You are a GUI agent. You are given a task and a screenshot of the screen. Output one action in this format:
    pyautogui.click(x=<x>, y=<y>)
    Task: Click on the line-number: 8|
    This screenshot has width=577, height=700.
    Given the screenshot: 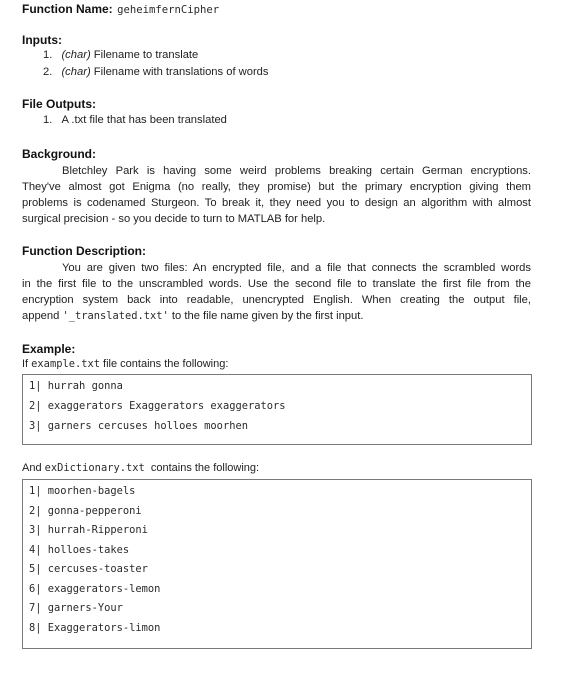 What is the action you would take?
    pyautogui.click(x=35, y=627)
    